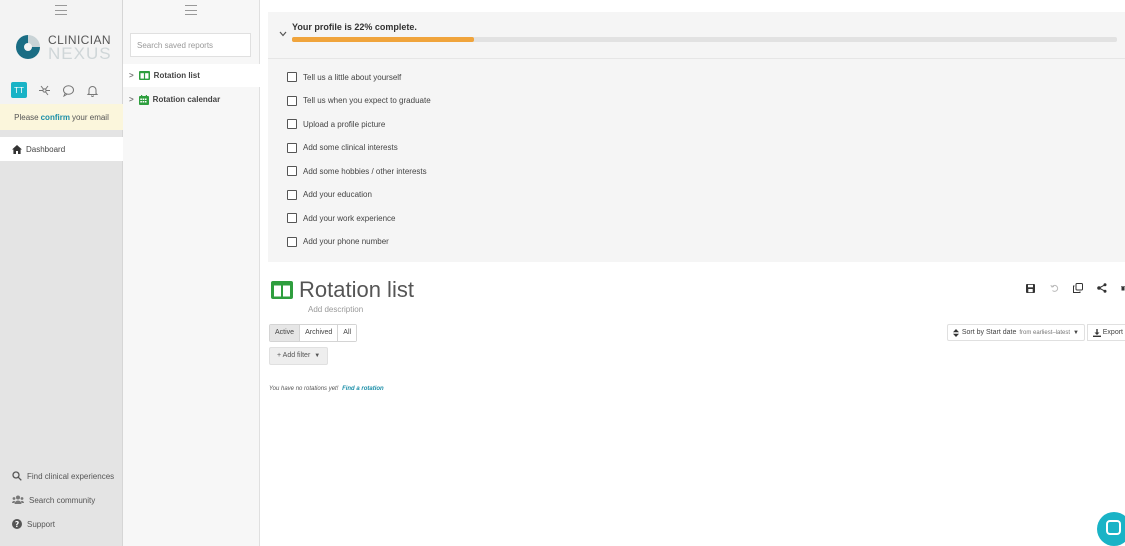 The image size is (1125, 546). Describe the element at coordinates (71, 476) in the screenshot. I see `nav-item-find-clinical-label: Find clinical experiences` at that location.